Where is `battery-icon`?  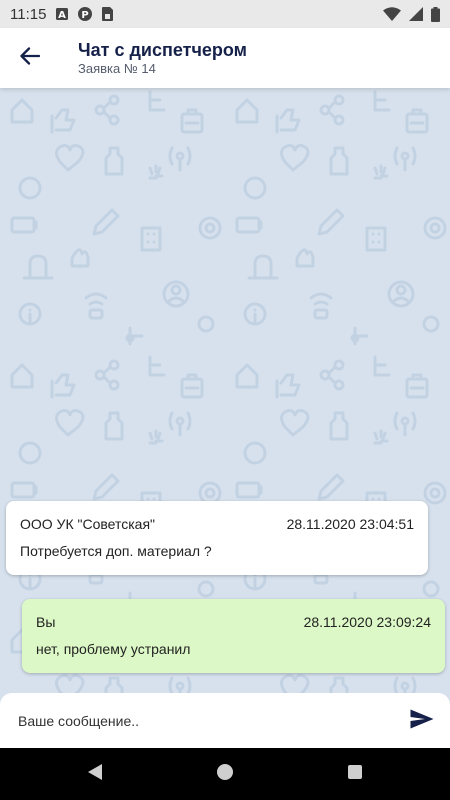 battery-icon is located at coordinates (435, 14).